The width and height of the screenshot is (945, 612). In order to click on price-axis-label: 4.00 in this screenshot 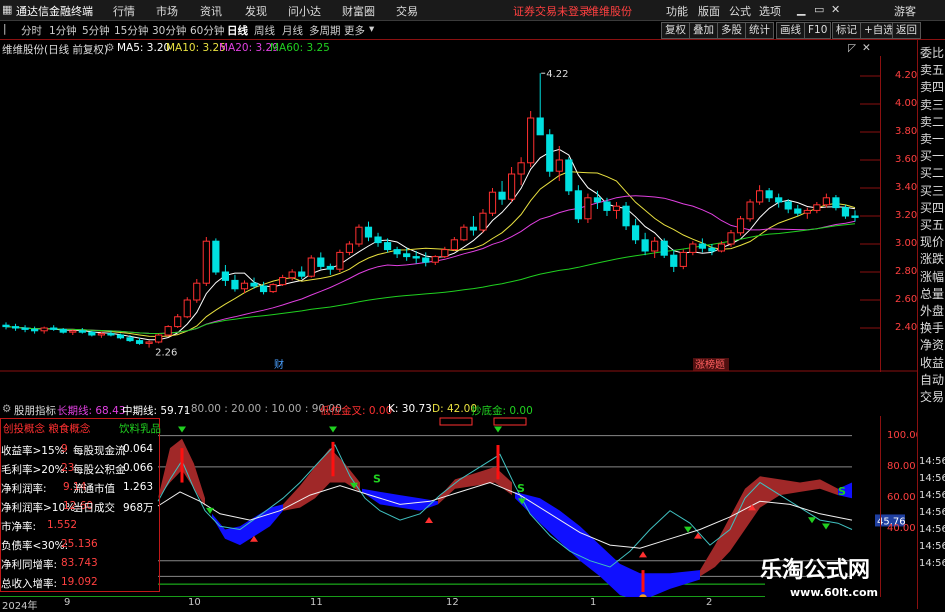, I will do `click(906, 103)`.